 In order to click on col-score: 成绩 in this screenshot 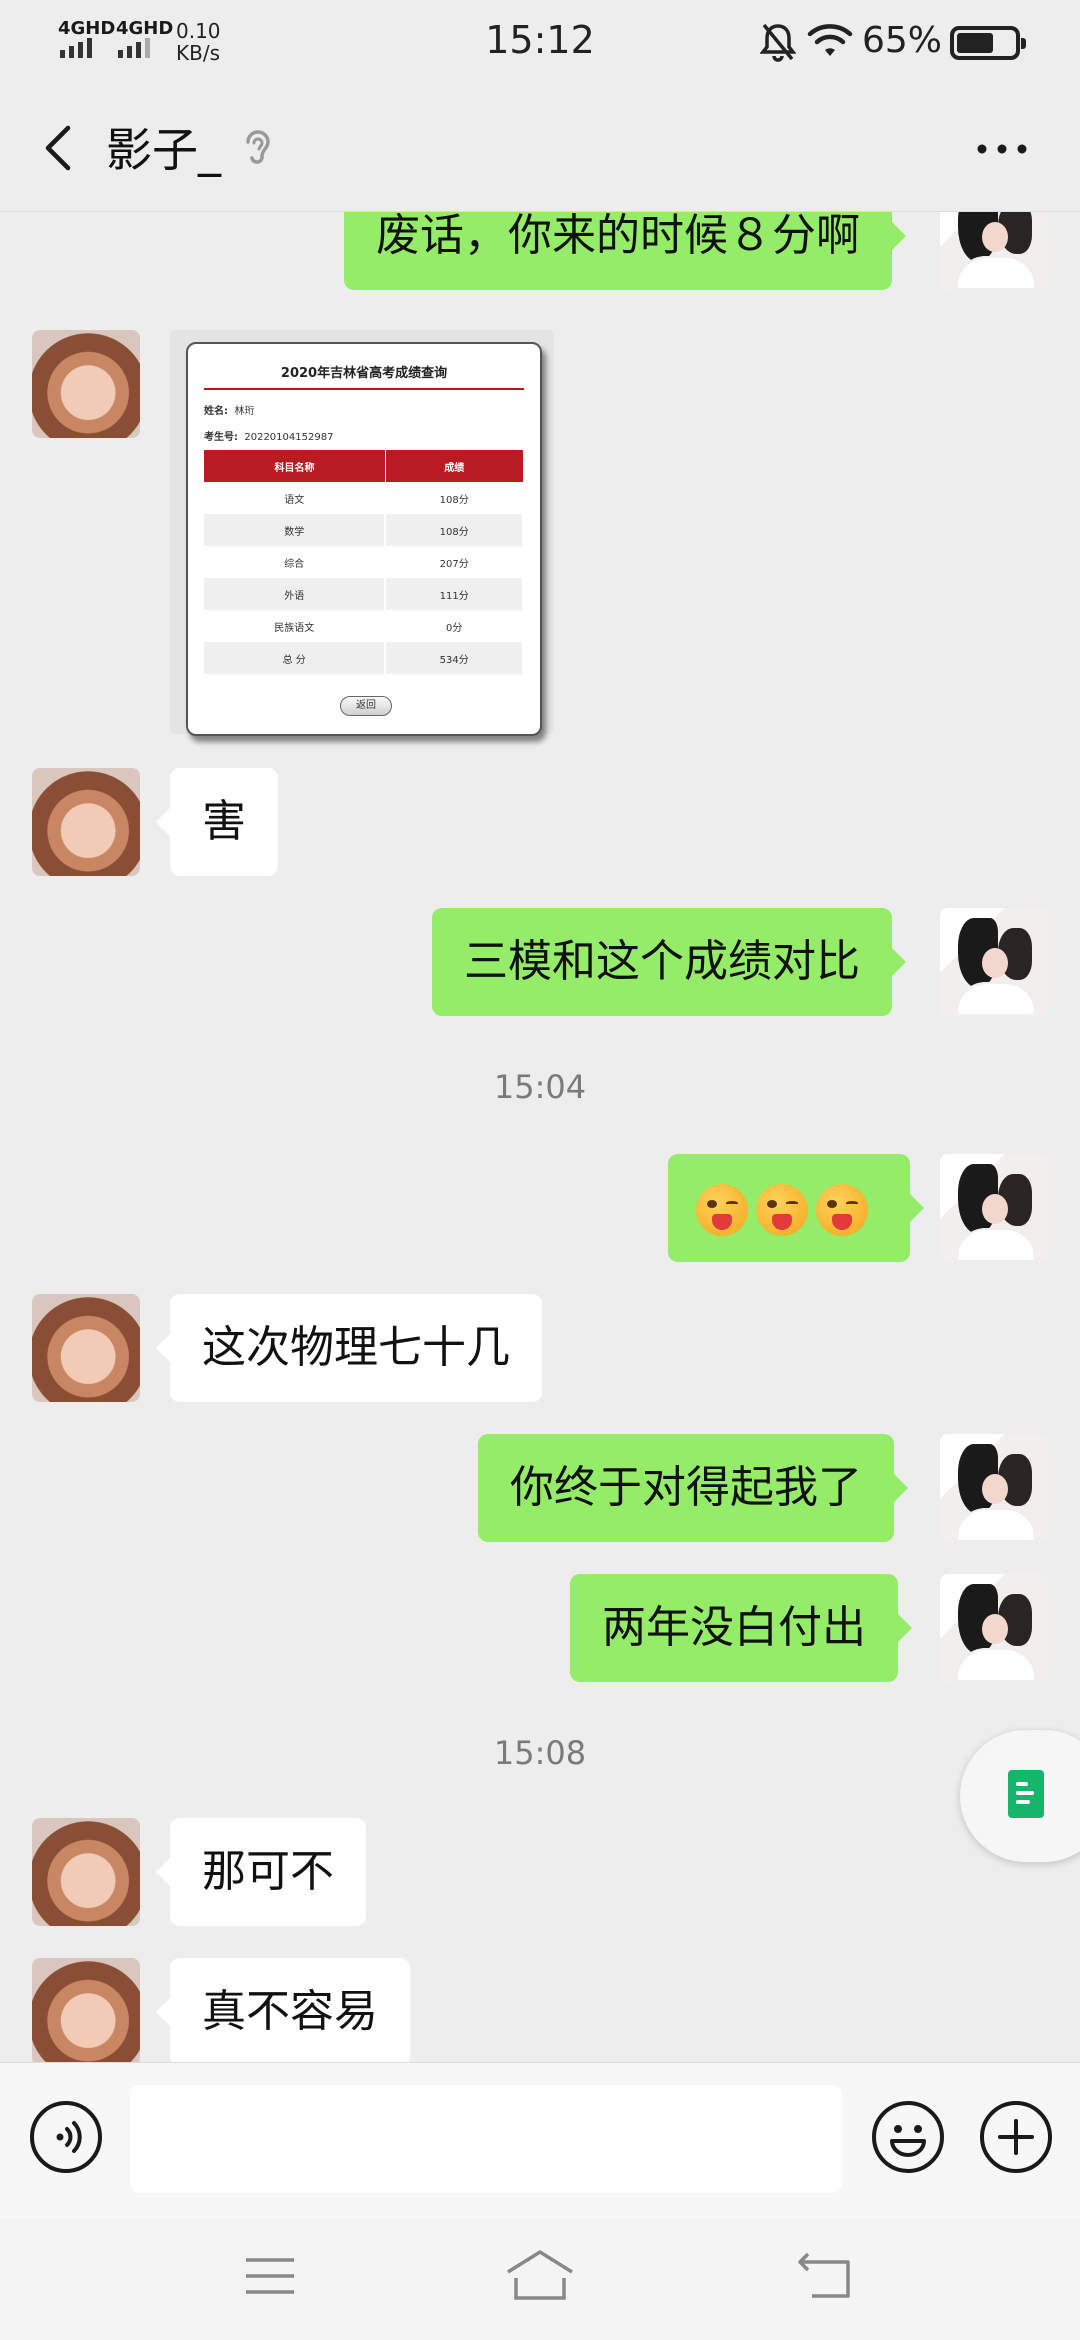, I will do `click(454, 466)`.